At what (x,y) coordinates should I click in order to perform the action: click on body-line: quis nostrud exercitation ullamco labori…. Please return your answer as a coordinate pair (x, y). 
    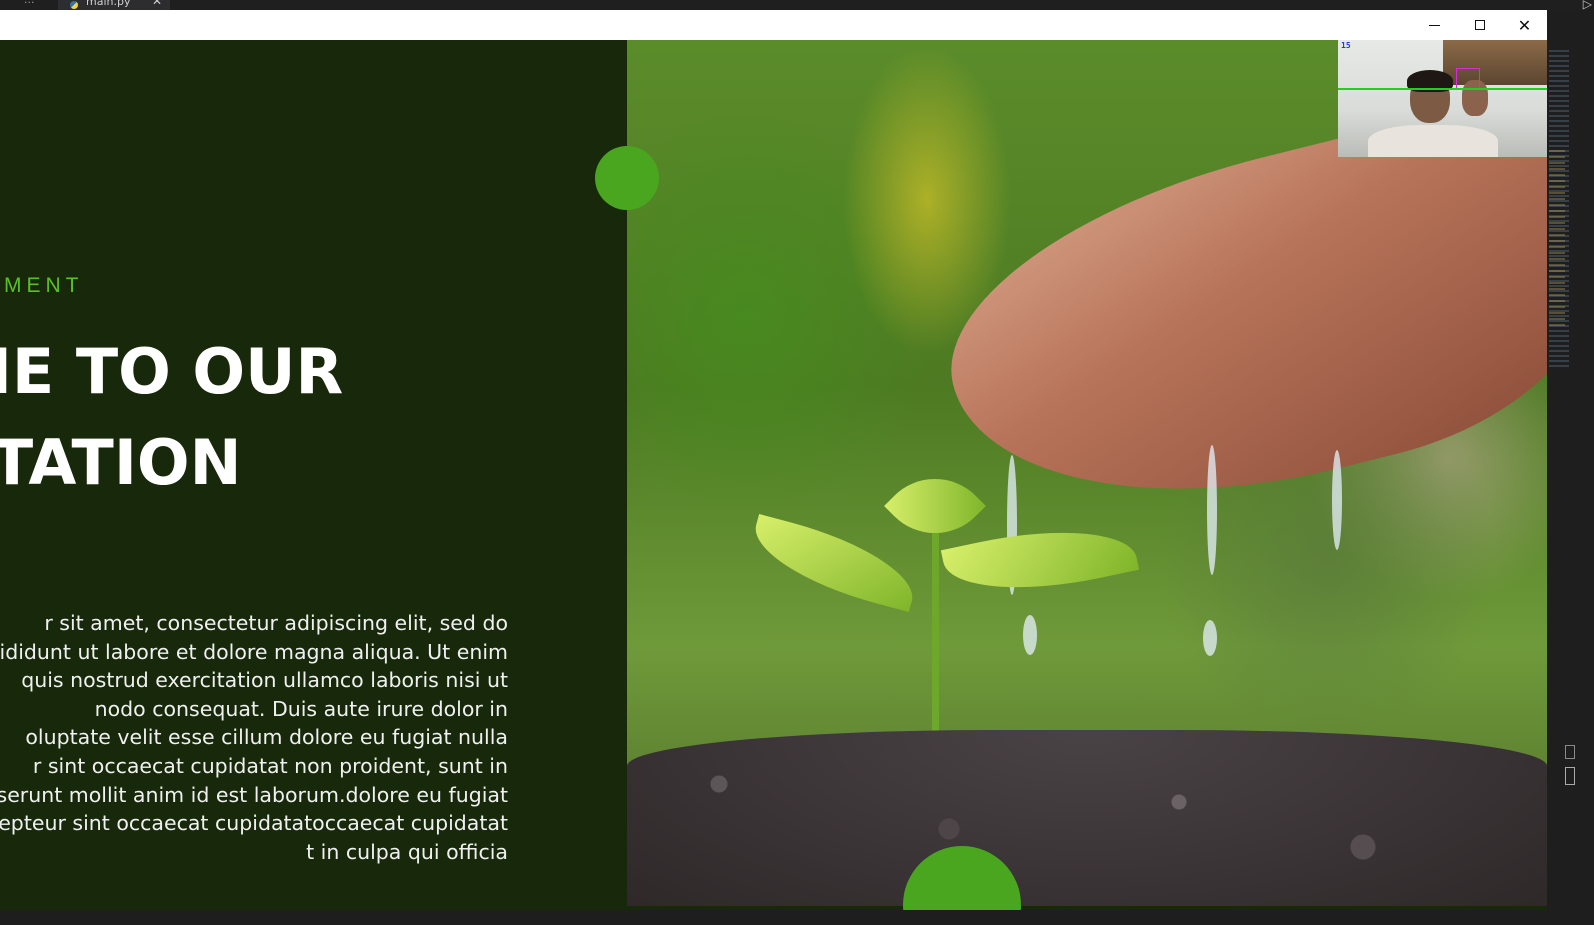
    Looking at the image, I should click on (264, 680).